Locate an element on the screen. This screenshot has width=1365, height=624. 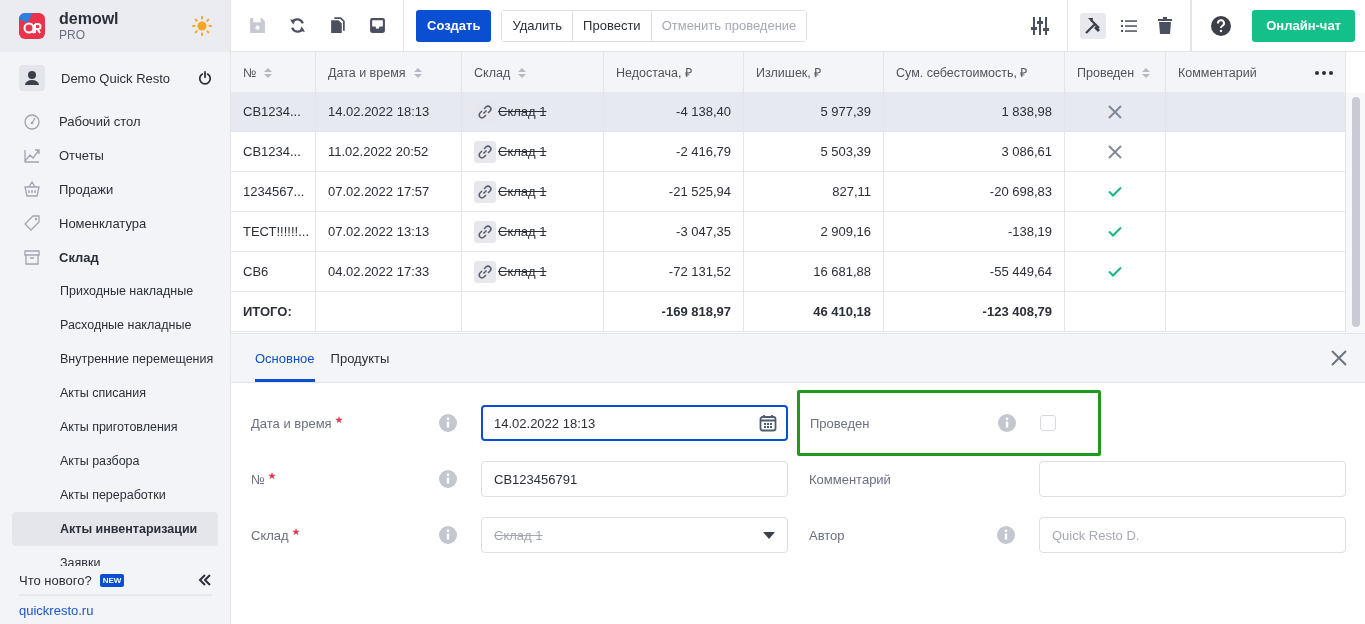
column-header: Проведен is located at coordinates (1115, 73).